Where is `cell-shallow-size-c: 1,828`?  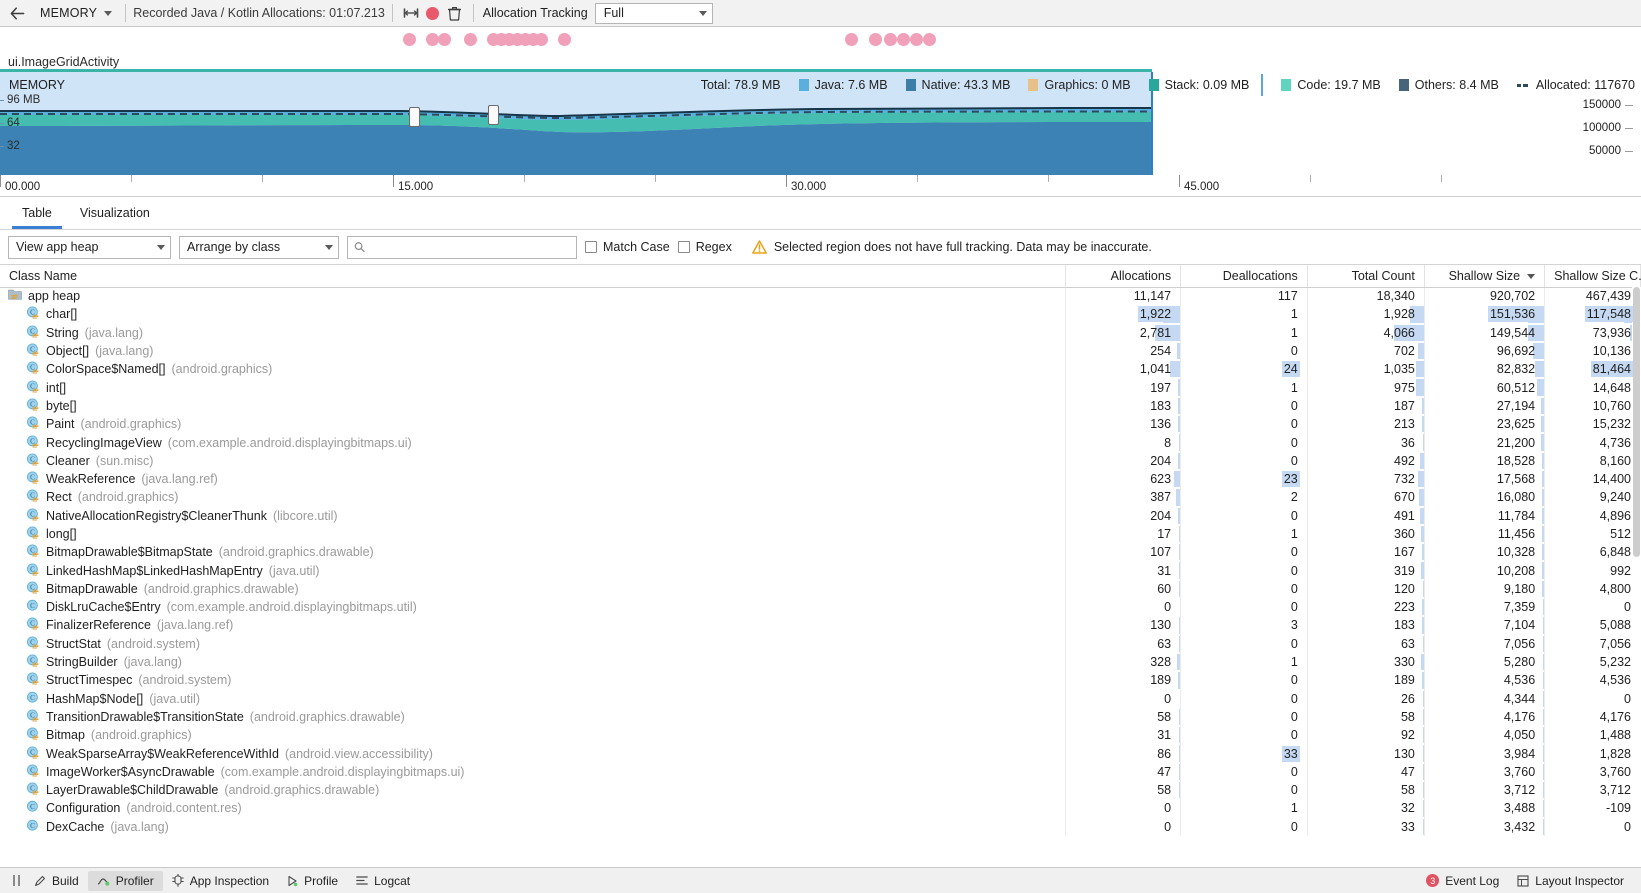
cell-shallow-size-c: 1,828 is located at coordinates (1592, 753).